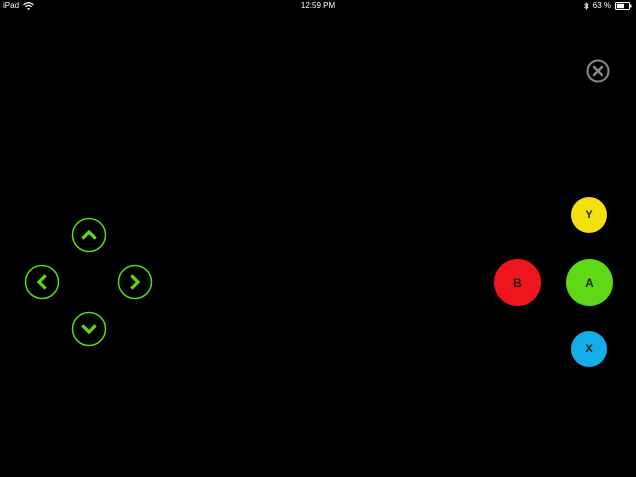 This screenshot has height=477, width=636. What do you see at coordinates (623, 6) in the screenshot?
I see `battery-icon` at bounding box center [623, 6].